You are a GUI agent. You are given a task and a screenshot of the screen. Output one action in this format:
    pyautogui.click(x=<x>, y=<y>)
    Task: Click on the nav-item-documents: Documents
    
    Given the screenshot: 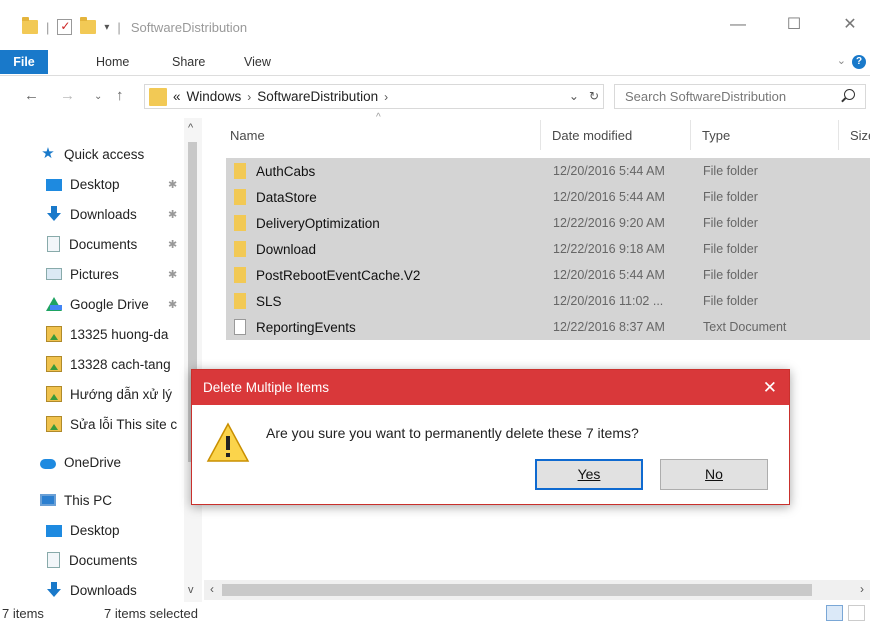 What is the action you would take?
    pyautogui.click(x=91, y=244)
    